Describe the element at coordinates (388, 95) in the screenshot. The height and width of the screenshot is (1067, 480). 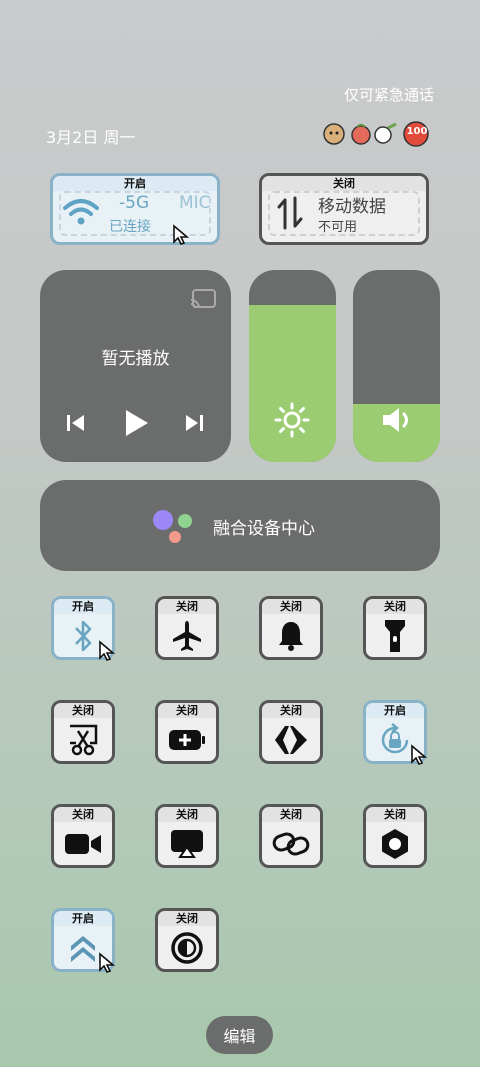
I see `emergency-call-text: 仅可紧急通话` at that location.